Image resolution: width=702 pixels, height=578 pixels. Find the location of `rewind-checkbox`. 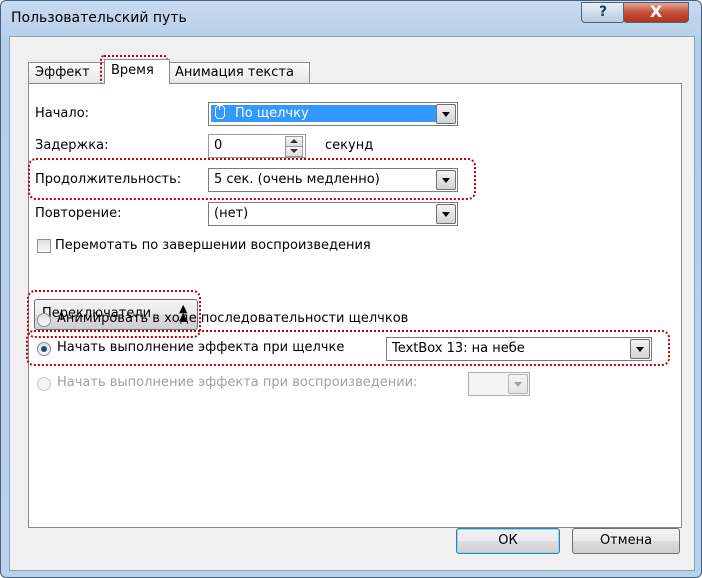

rewind-checkbox is located at coordinates (44, 246).